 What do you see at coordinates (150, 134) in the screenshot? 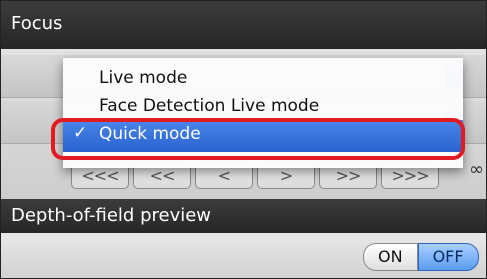
I see `menu-item-label: Quick mode` at bounding box center [150, 134].